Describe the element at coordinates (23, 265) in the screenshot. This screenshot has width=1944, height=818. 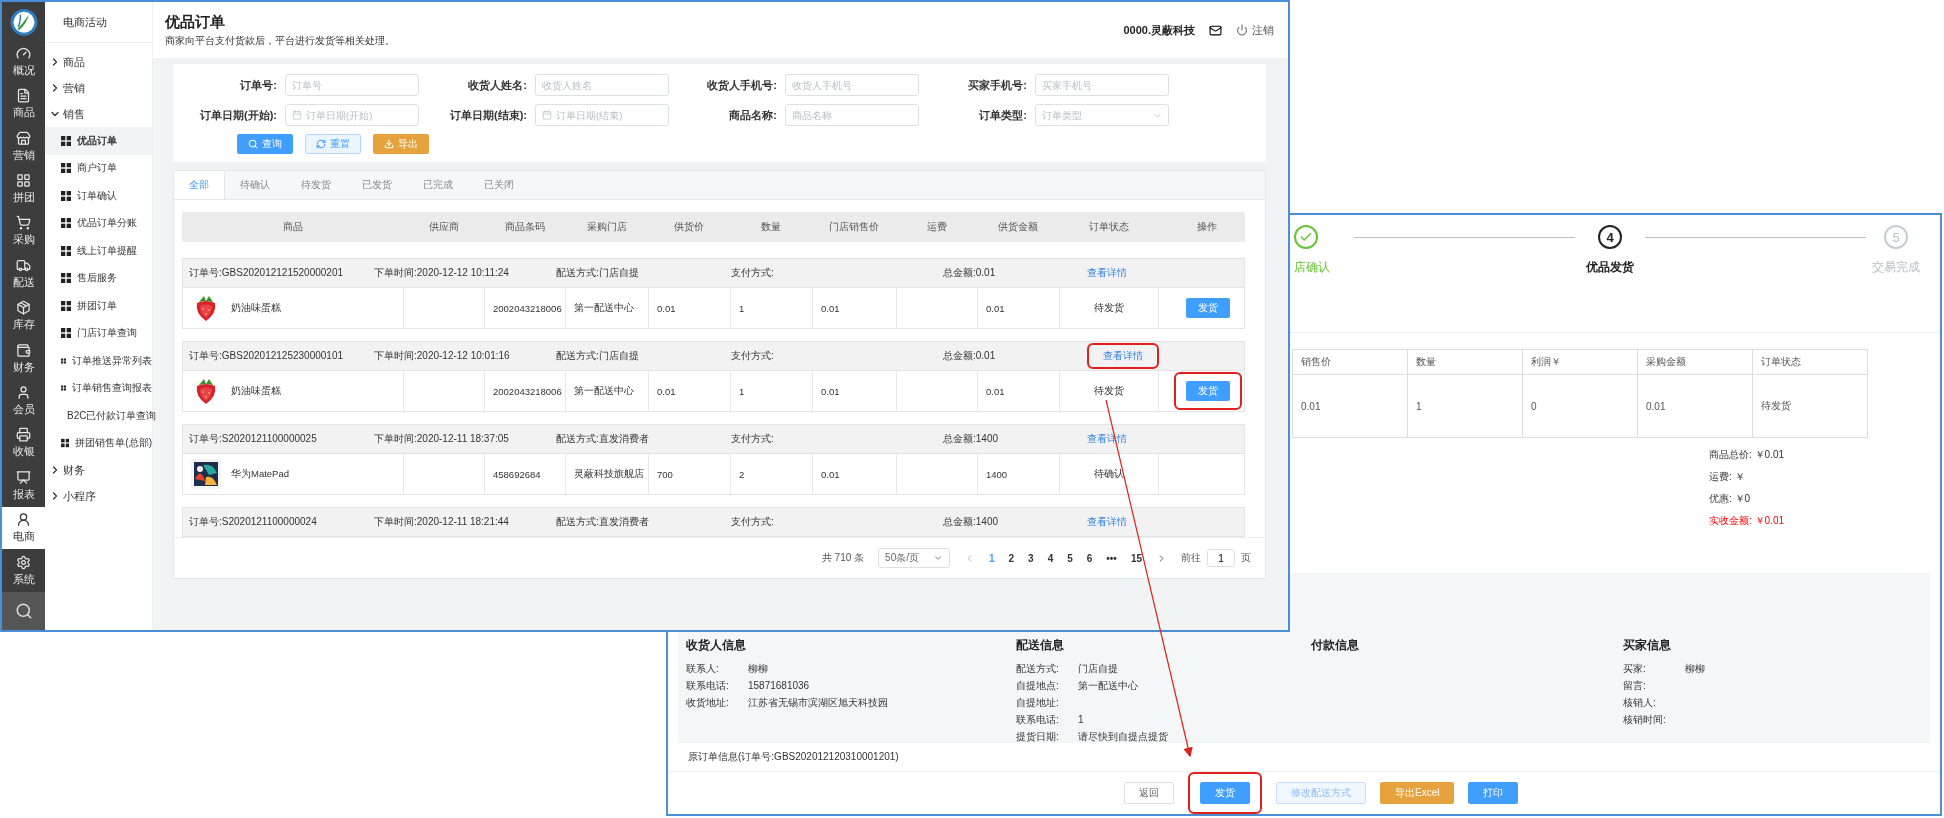
I see `truck-icon` at that location.